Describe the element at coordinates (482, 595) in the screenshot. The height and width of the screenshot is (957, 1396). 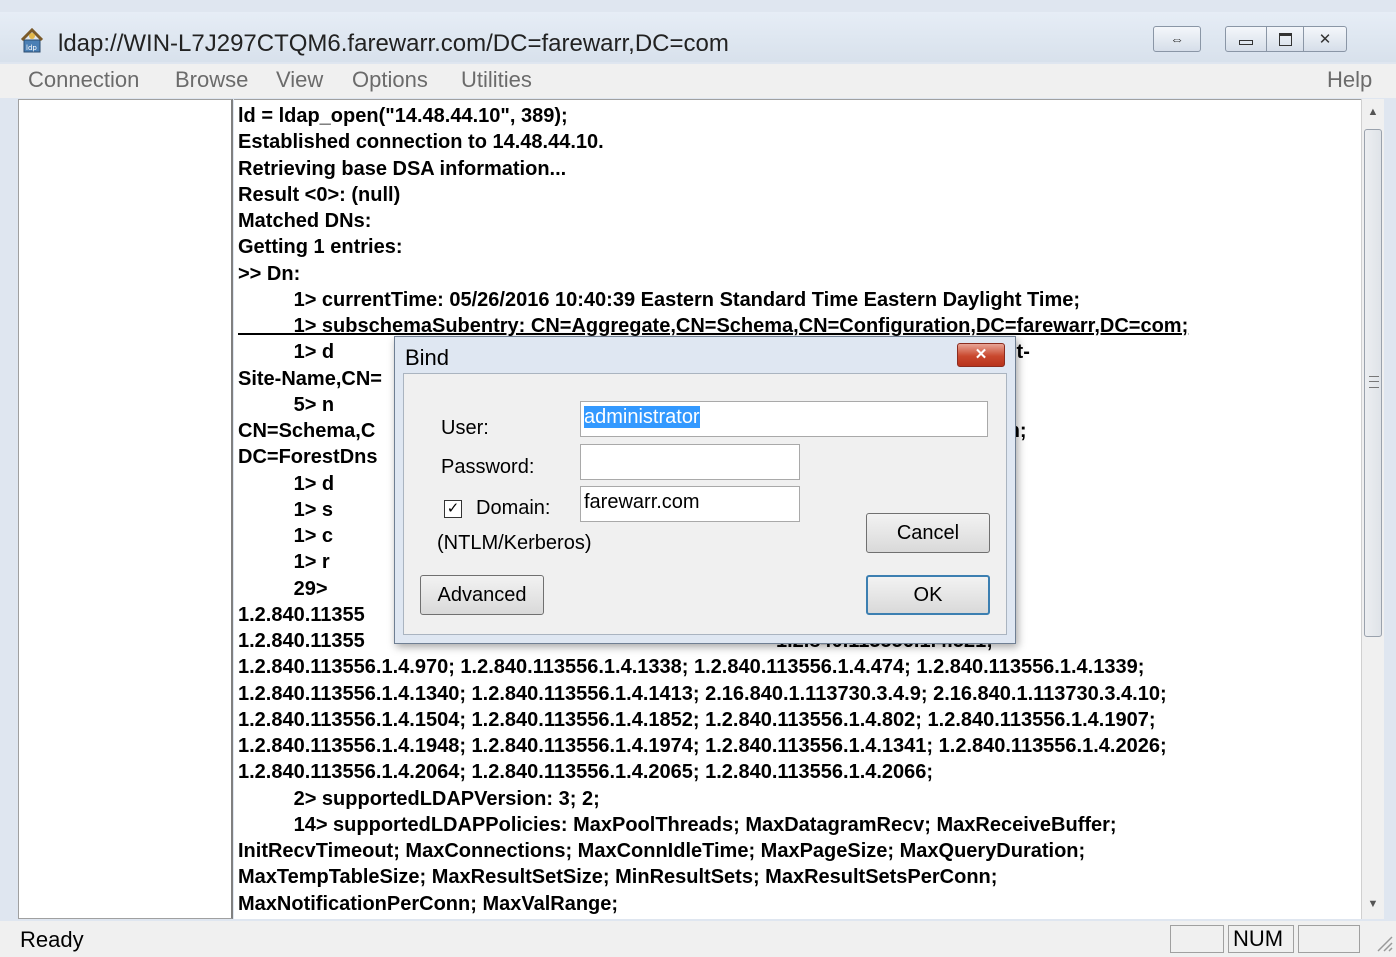
I see `advanced-button: Advanced` at that location.